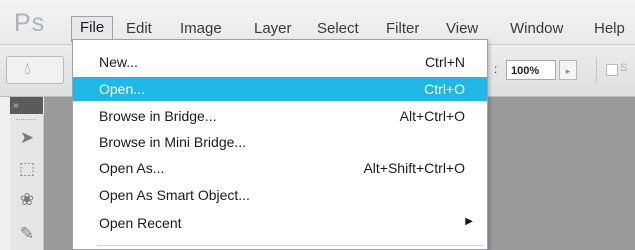 The width and height of the screenshot is (635, 250). I want to click on quick-selection-tool-icon: ✎, so click(27, 234).